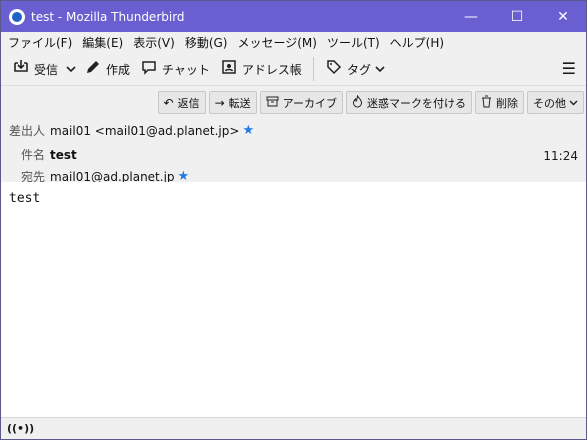 This screenshot has width=587, height=440. I want to click on receive-dropdown-button, so click(71, 69).